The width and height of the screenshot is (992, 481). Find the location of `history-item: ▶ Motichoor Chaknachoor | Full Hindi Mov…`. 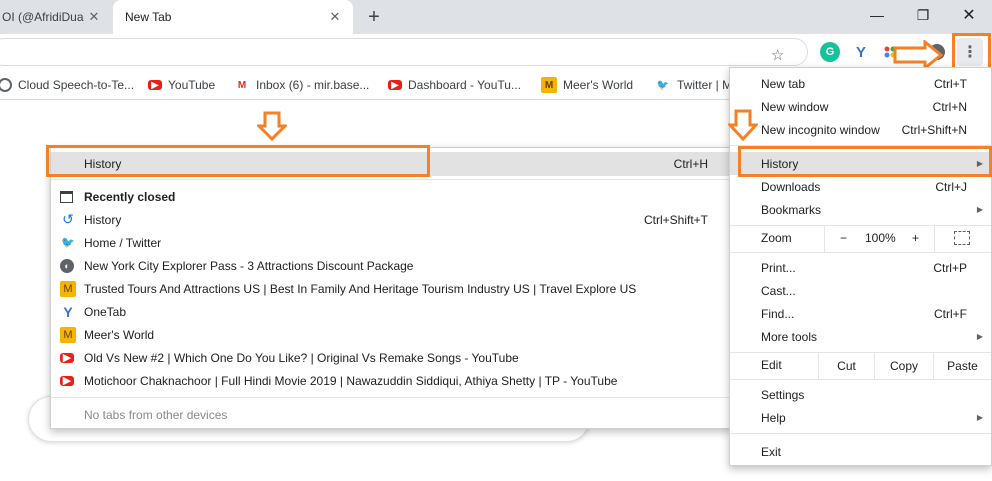

history-item: ▶ Motichoor Chaknachoor | Full Hindi Mov… is located at coordinates (391, 380).